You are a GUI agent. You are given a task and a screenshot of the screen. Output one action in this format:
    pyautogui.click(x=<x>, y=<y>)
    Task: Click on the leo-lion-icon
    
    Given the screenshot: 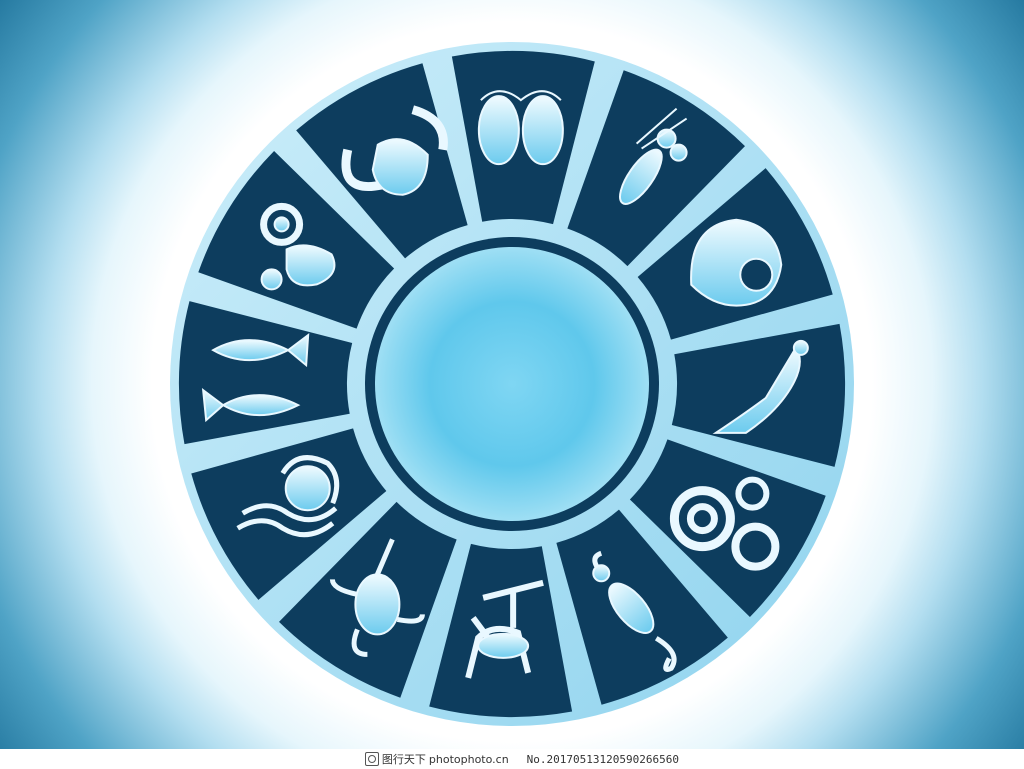 What is the action you would take?
    pyautogui.click(x=736, y=262)
    